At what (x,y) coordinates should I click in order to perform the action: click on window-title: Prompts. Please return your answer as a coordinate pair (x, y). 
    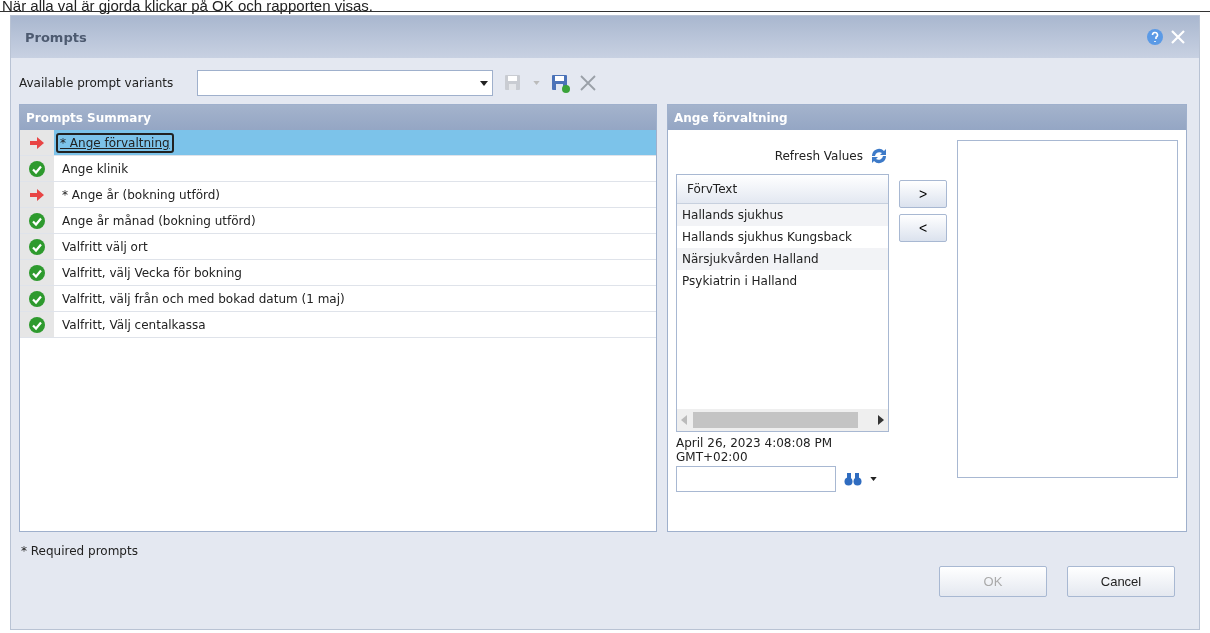
    Looking at the image, I should click on (56, 37).